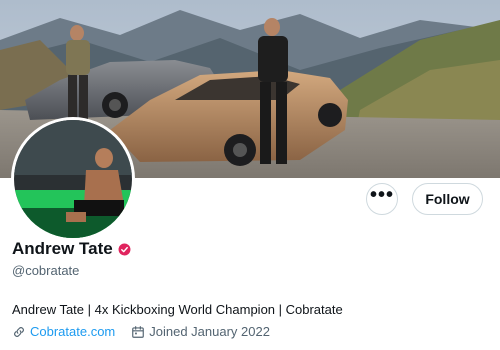 Image resolution: width=500 pixels, height=350 pixels. Describe the element at coordinates (19, 331) in the screenshot. I see `link-icon` at that location.